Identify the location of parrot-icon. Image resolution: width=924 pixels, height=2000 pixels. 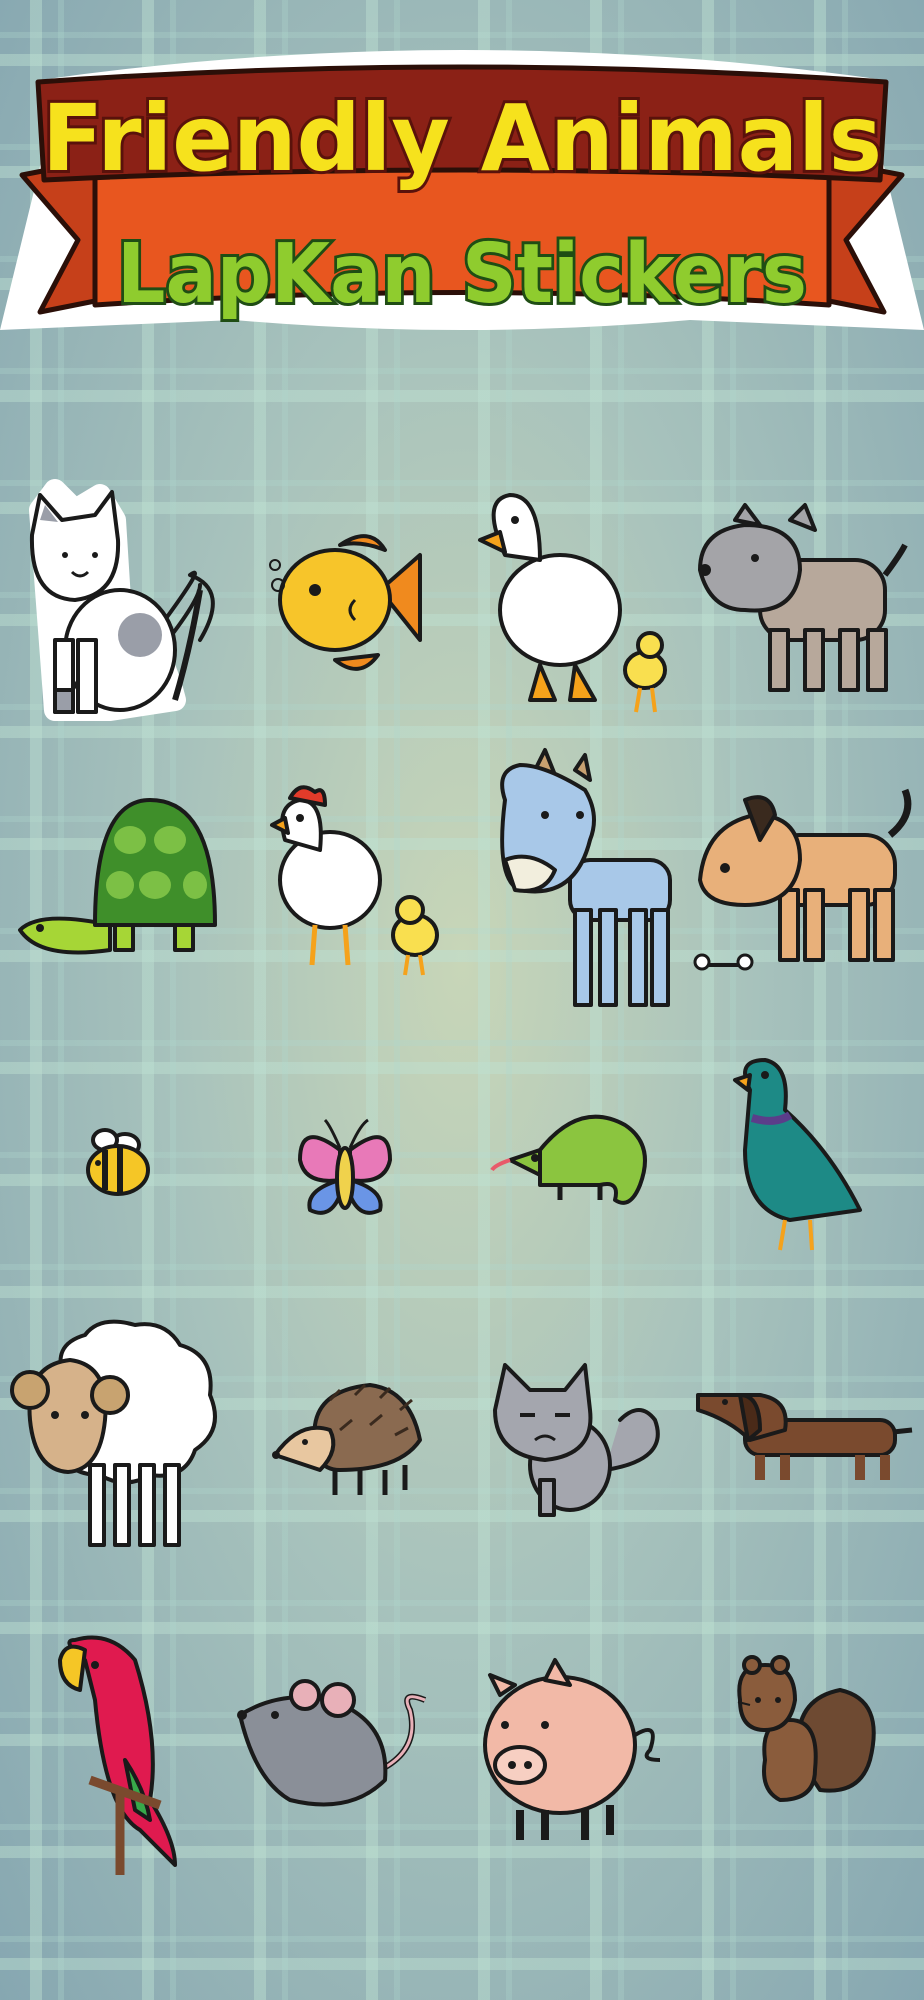
(117, 1755).